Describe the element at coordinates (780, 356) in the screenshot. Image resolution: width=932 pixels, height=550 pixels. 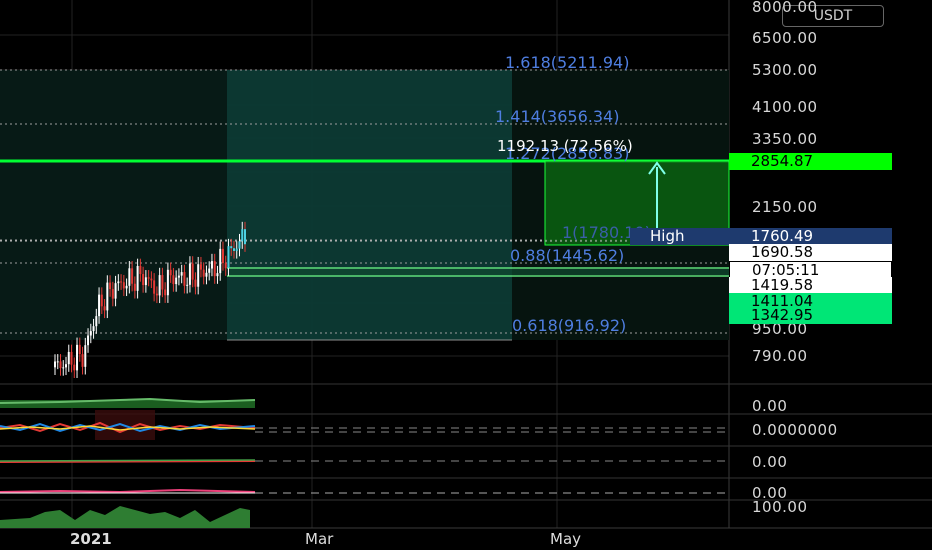
I see `axis-label-790: 790.00` at that location.